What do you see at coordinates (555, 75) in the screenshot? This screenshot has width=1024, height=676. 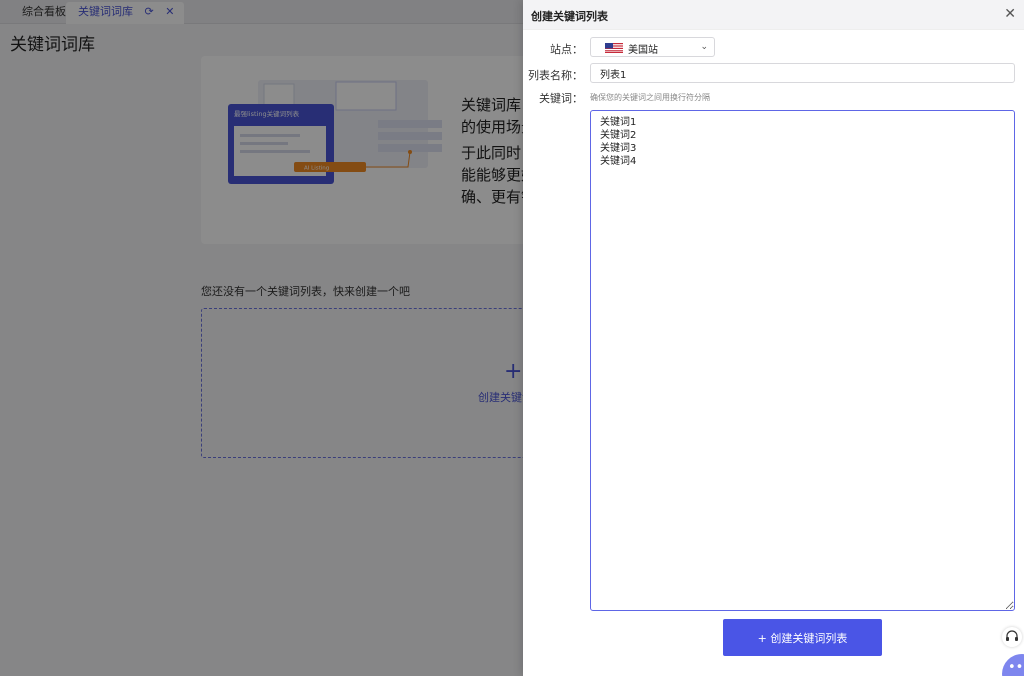 I see `list-name-label: 列表名称：` at bounding box center [555, 75].